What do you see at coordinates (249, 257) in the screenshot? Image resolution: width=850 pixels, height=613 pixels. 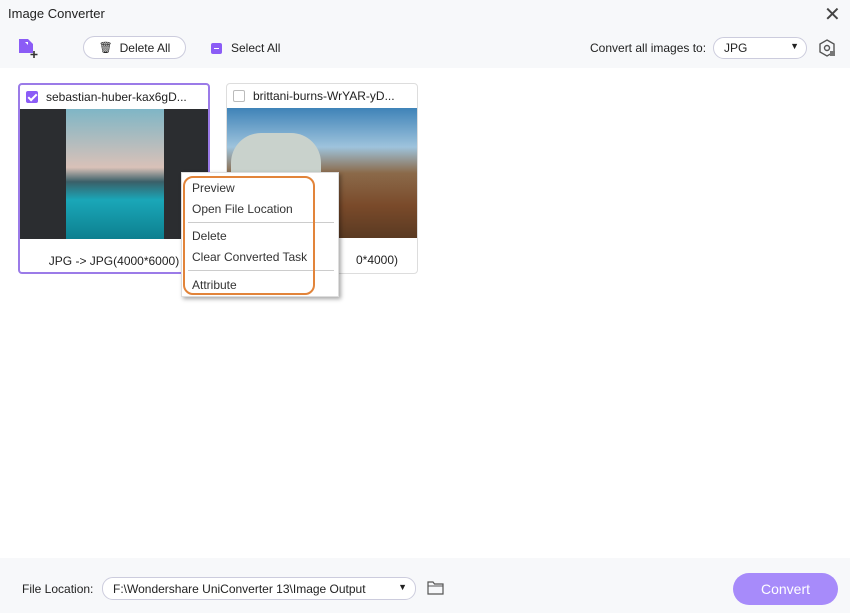 I see `menu-item-clear-converted-task: Clear Converted Task` at bounding box center [249, 257].